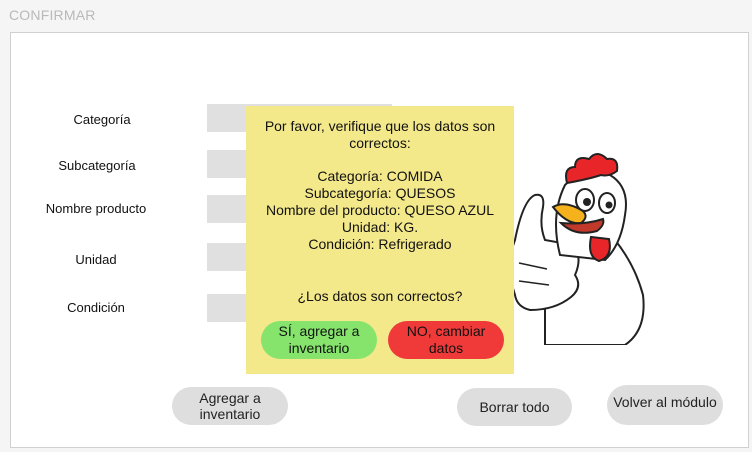 This screenshot has width=752, height=452. What do you see at coordinates (577, 249) in the screenshot?
I see `chicken-thumbs-up-icon` at bounding box center [577, 249].